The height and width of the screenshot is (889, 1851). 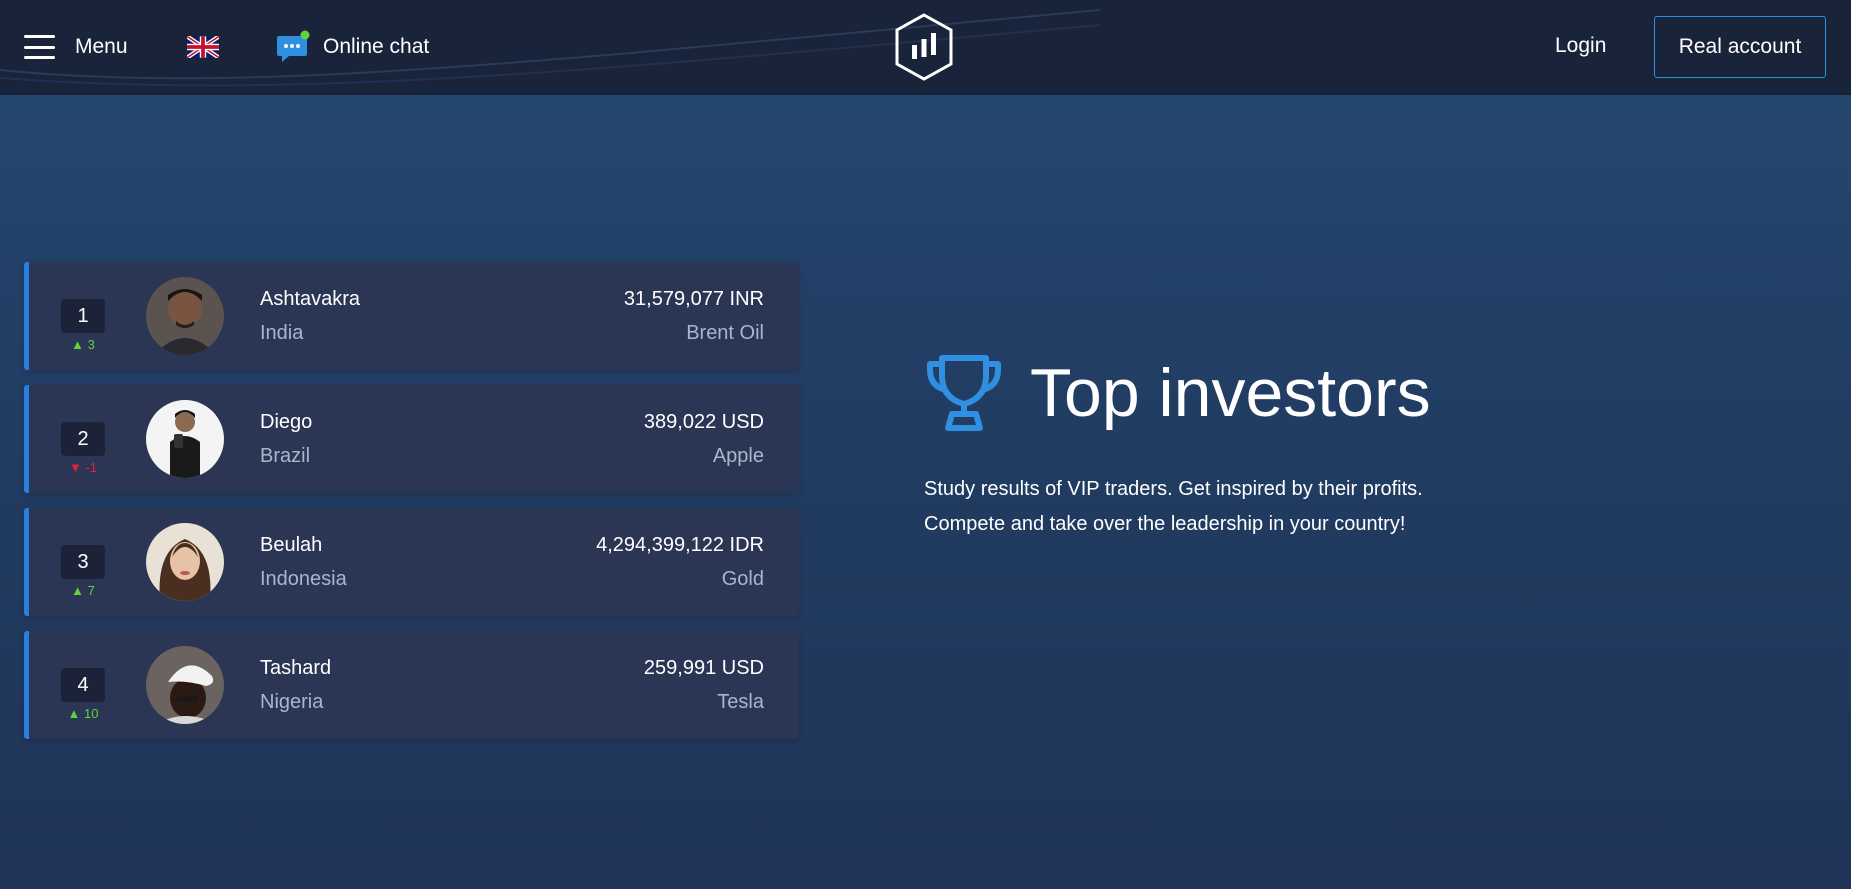 What do you see at coordinates (291, 545) in the screenshot?
I see `investor-name: Beulah` at bounding box center [291, 545].